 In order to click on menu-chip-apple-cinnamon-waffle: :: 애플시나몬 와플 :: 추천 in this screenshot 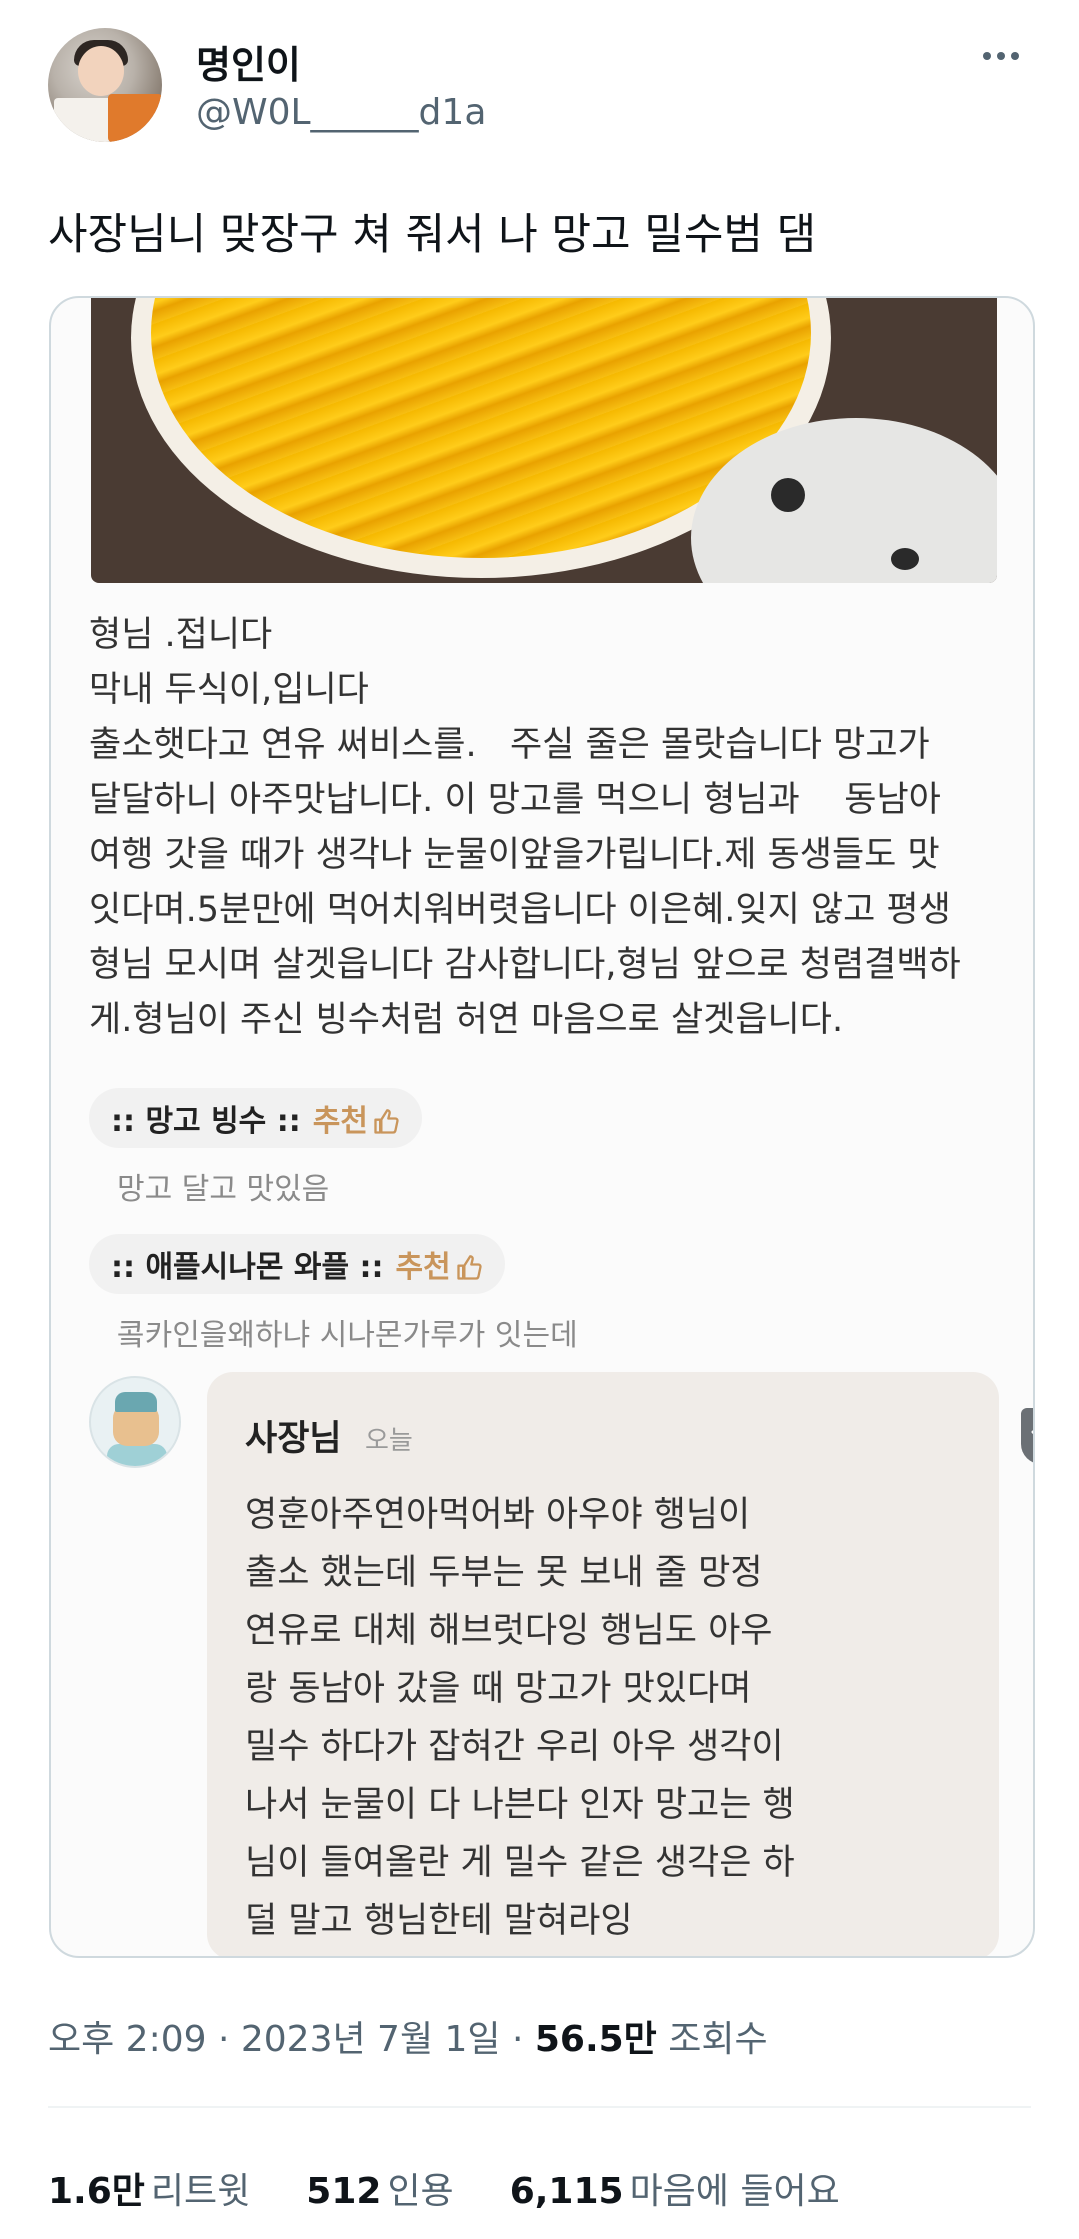, I will do `click(297, 1264)`.